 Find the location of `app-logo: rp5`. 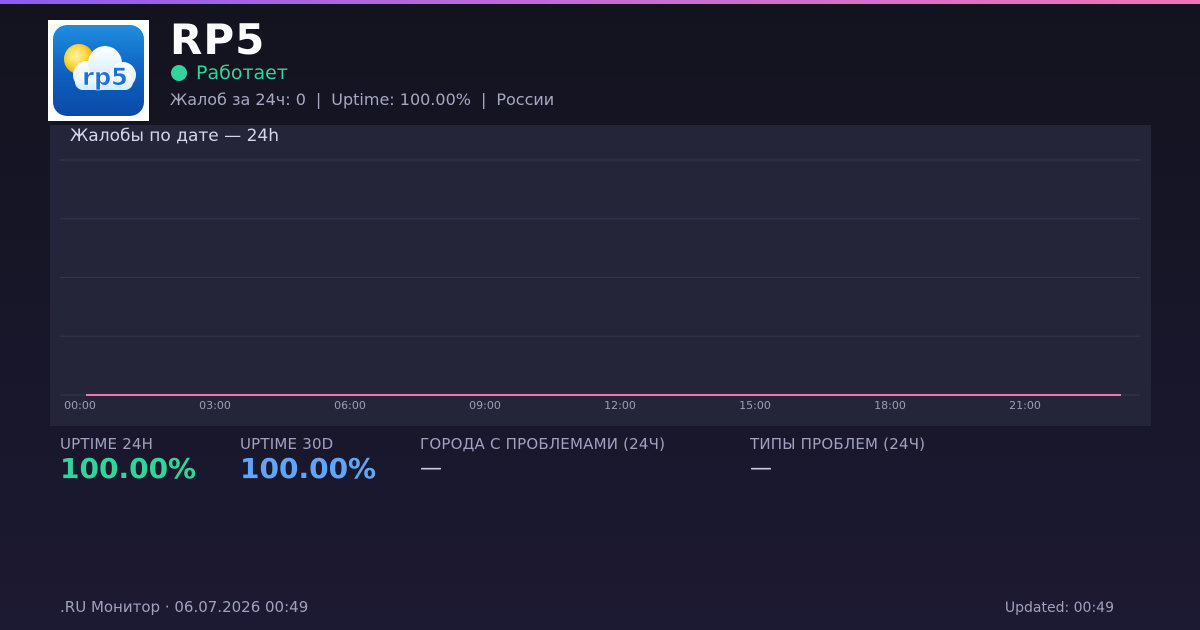

app-logo: rp5 is located at coordinates (98, 70).